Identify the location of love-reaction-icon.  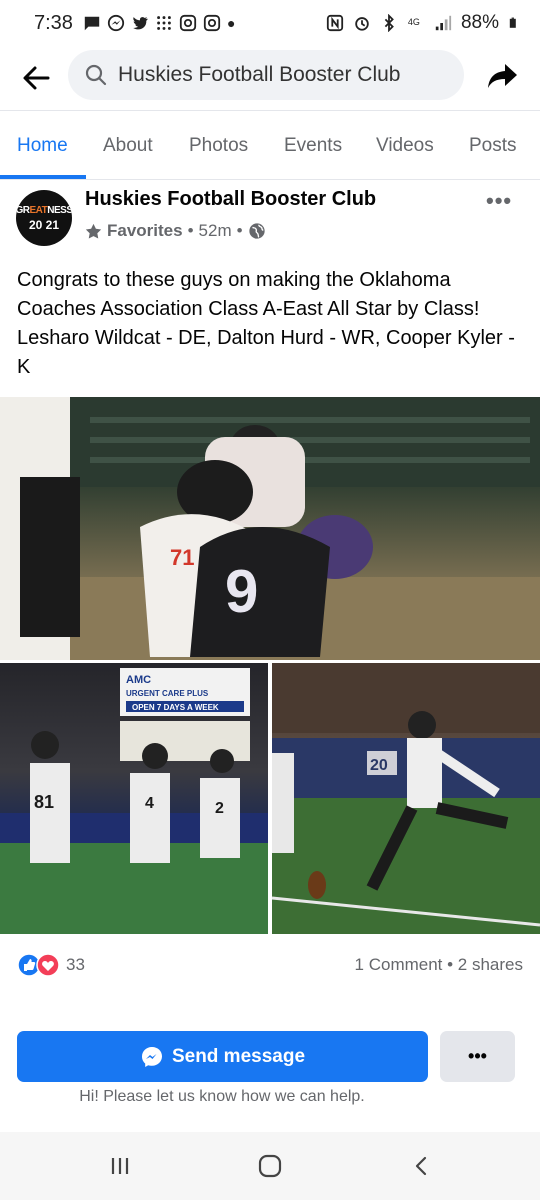
(48, 965).